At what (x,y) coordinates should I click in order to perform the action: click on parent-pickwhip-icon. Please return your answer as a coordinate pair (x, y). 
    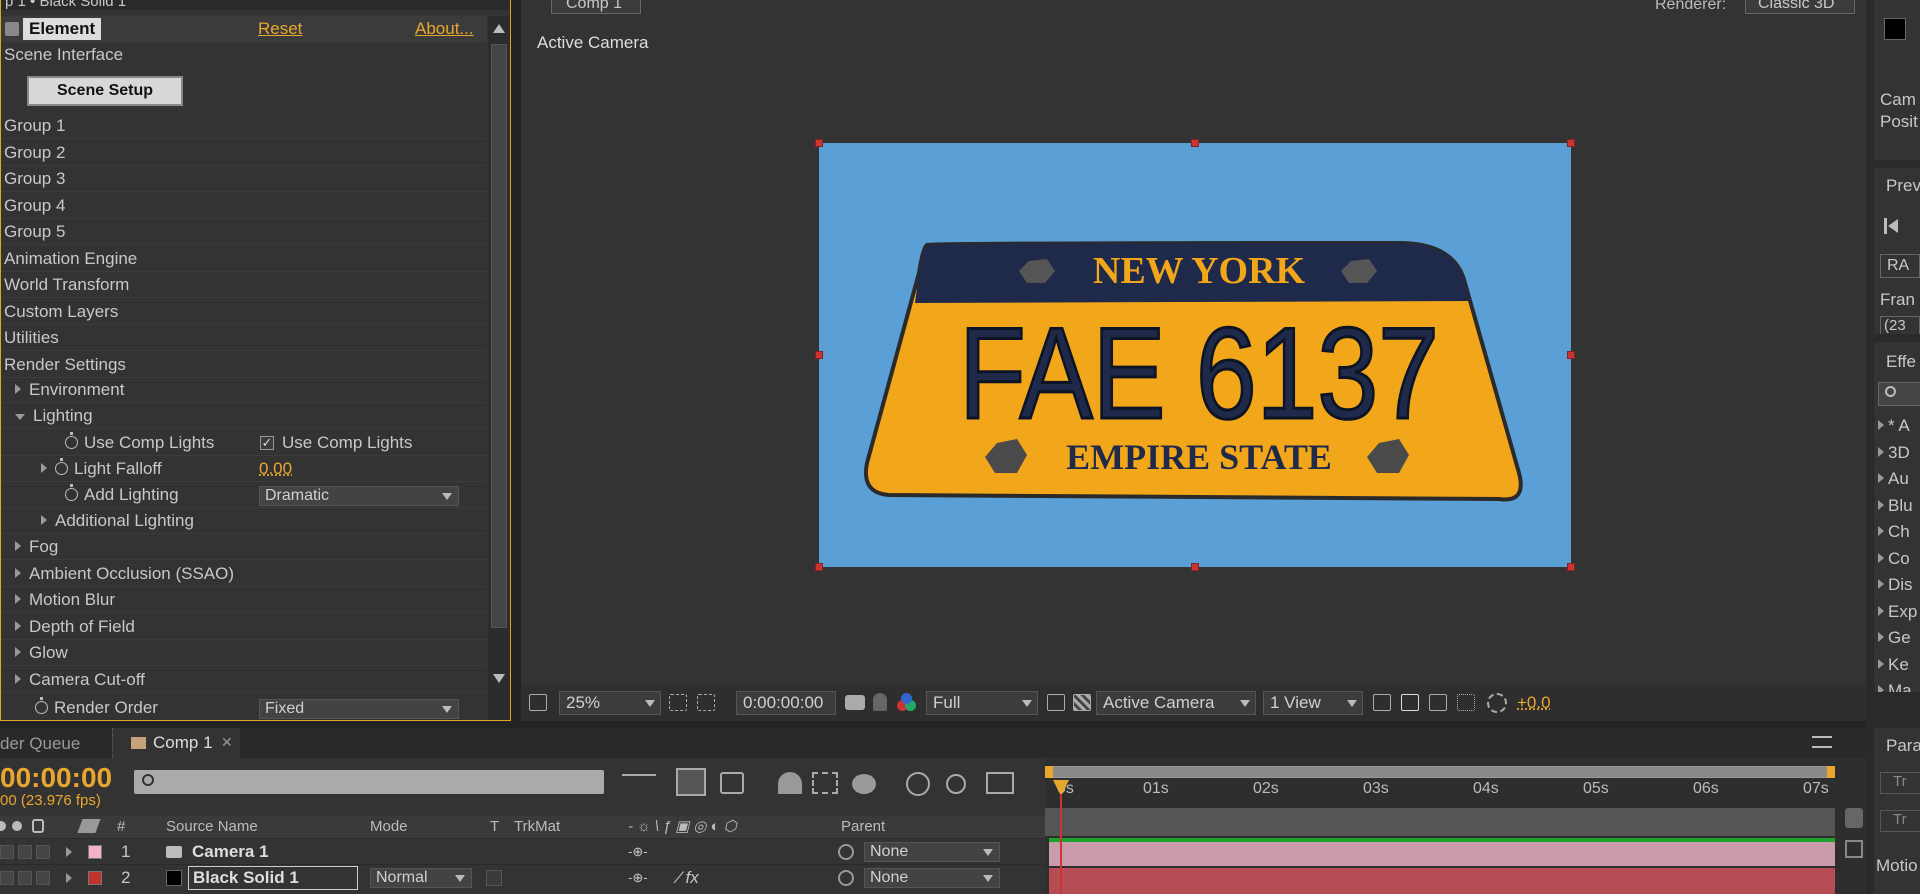
    Looking at the image, I should click on (846, 878).